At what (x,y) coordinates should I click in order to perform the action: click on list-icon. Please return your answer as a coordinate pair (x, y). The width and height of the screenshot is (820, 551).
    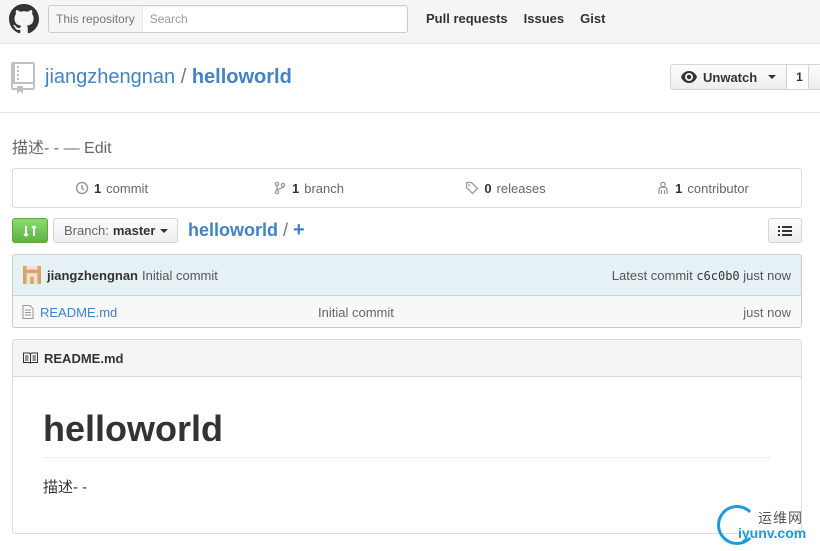
    Looking at the image, I should click on (785, 230).